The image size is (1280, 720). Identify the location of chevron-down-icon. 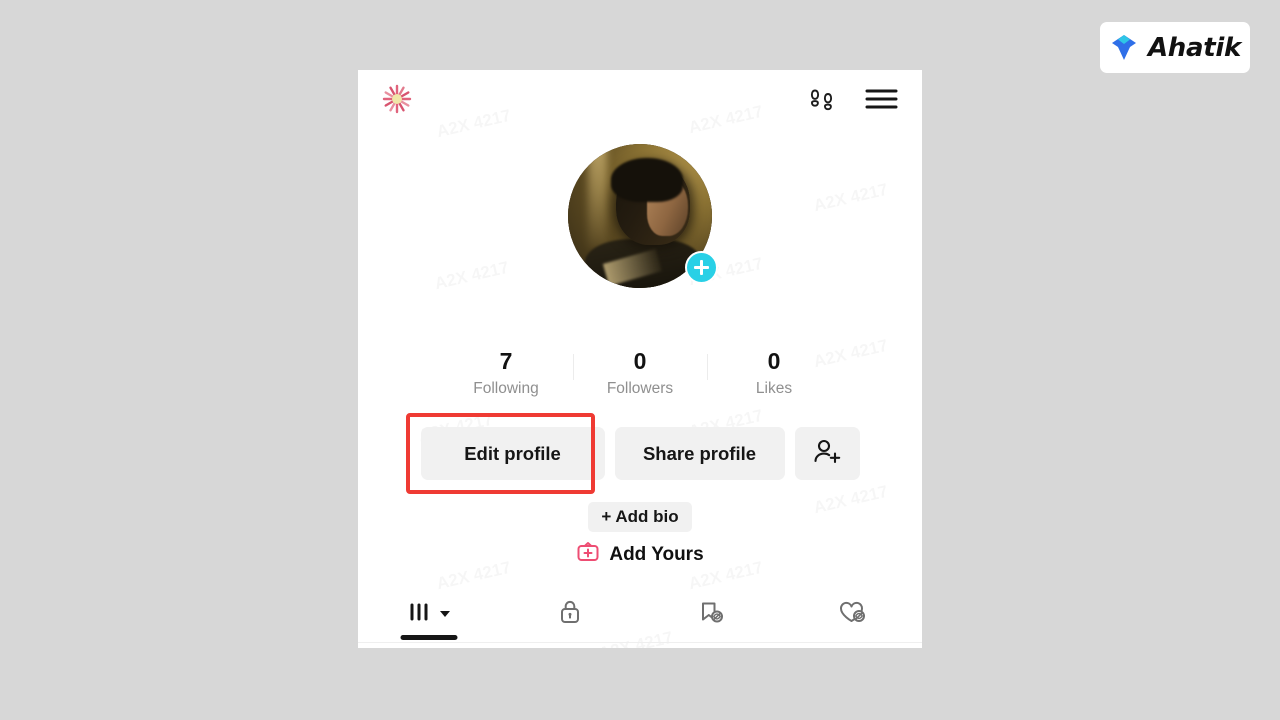
(444, 614).